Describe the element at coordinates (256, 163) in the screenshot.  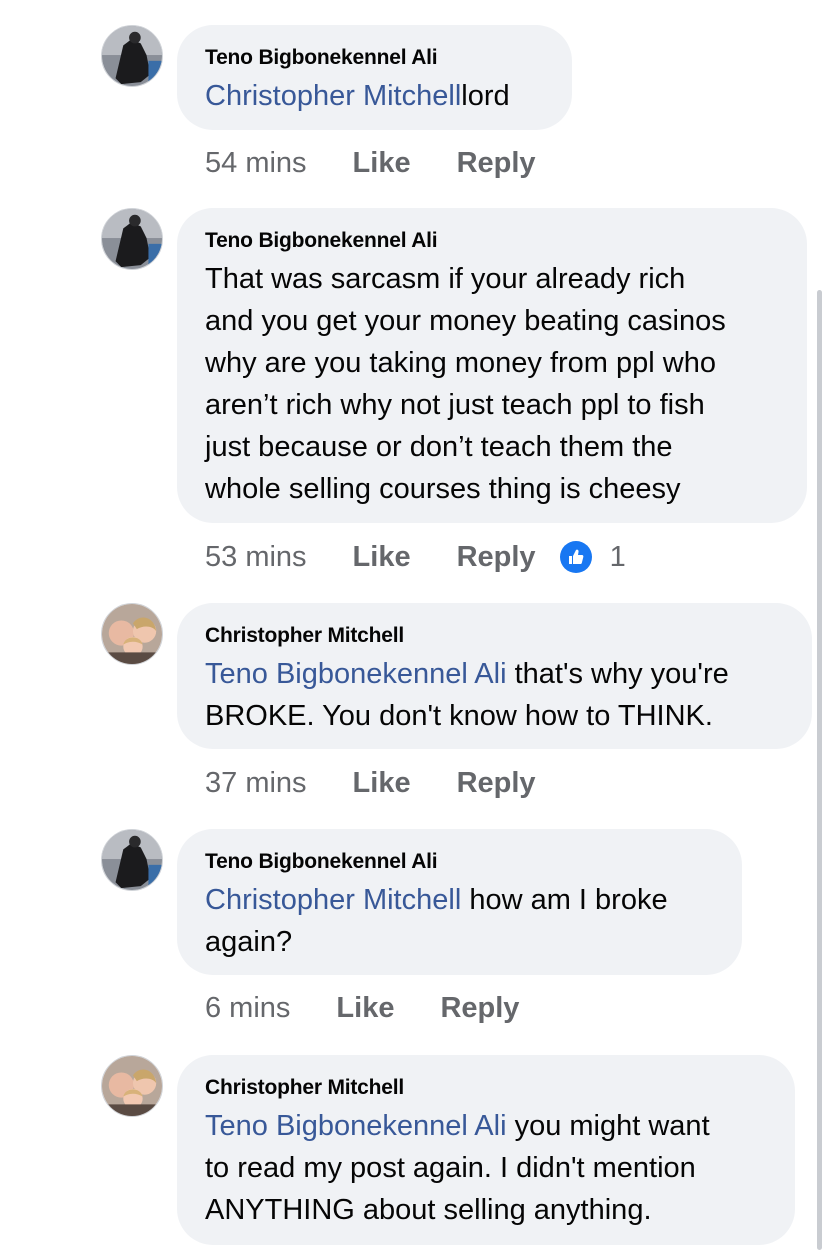
I see `timestamp: 54 mins` at that location.